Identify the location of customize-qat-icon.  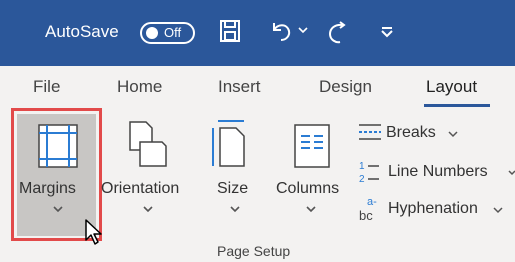
(387, 32).